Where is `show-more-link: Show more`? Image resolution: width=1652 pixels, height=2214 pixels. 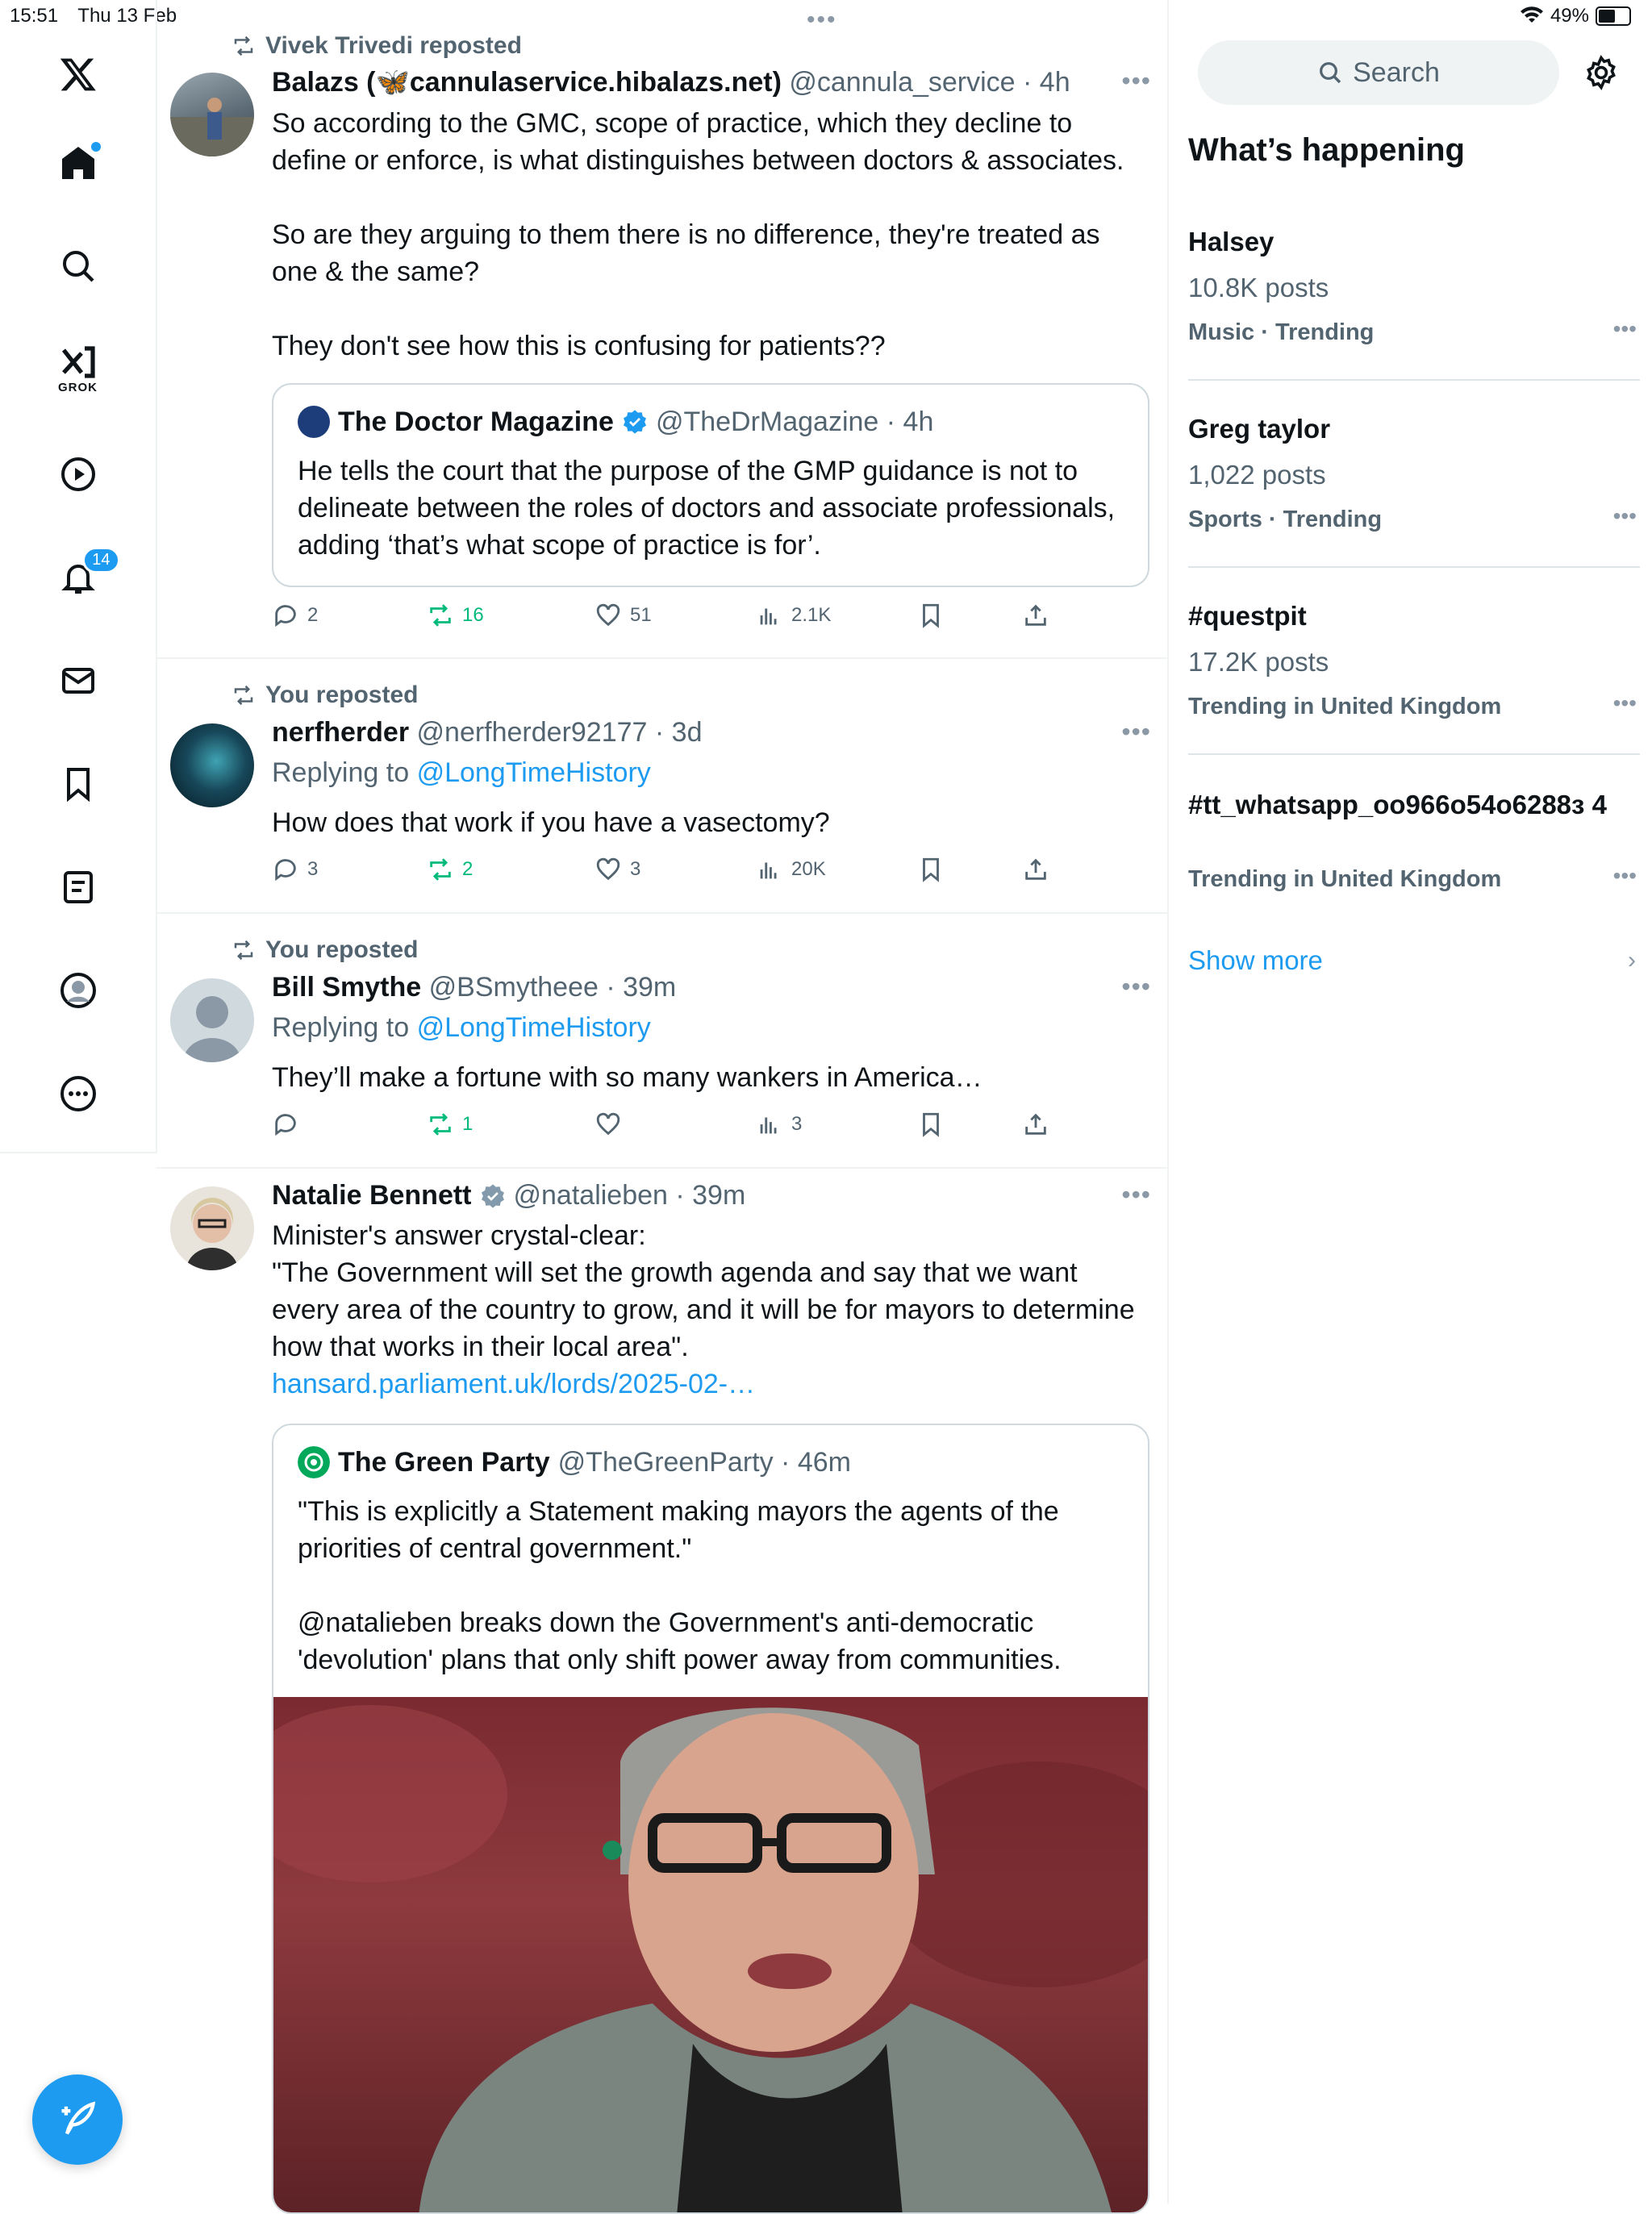
show-more-link: Show more is located at coordinates (1255, 960).